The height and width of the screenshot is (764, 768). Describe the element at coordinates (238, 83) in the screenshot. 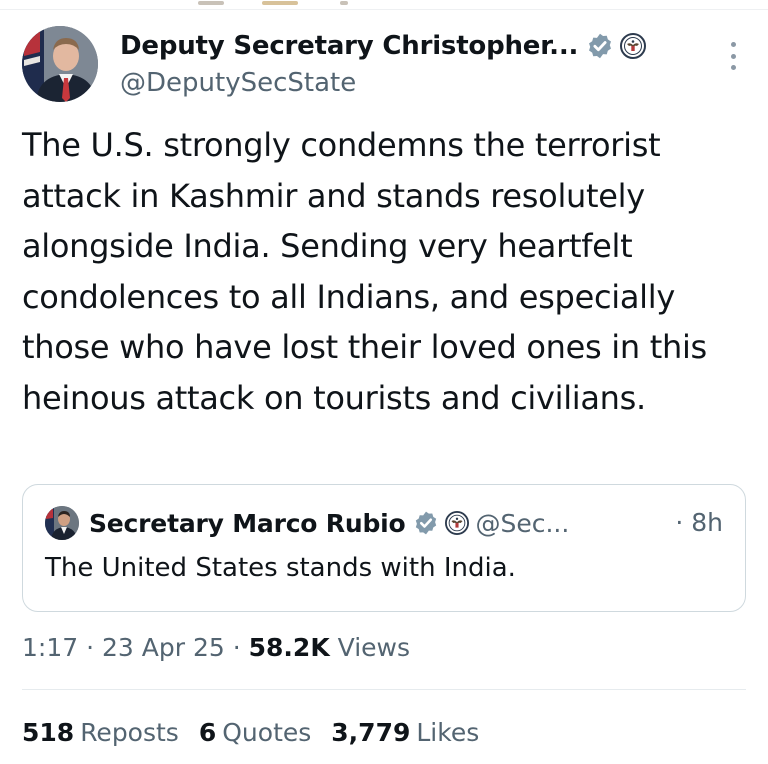

I see `author-handle: @DeputySecState` at that location.